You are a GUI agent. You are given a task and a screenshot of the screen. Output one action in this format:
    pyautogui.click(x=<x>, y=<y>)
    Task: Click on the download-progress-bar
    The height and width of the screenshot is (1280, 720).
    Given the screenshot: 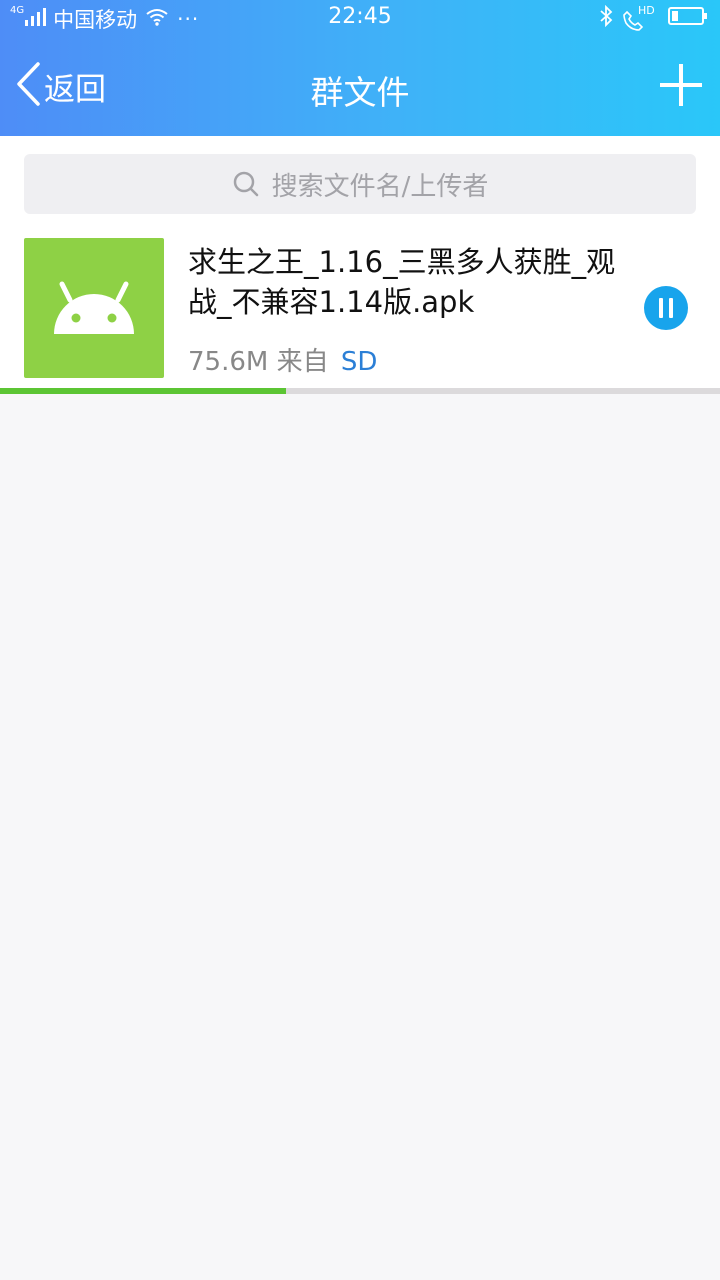 What is the action you would take?
    pyautogui.click(x=360, y=391)
    